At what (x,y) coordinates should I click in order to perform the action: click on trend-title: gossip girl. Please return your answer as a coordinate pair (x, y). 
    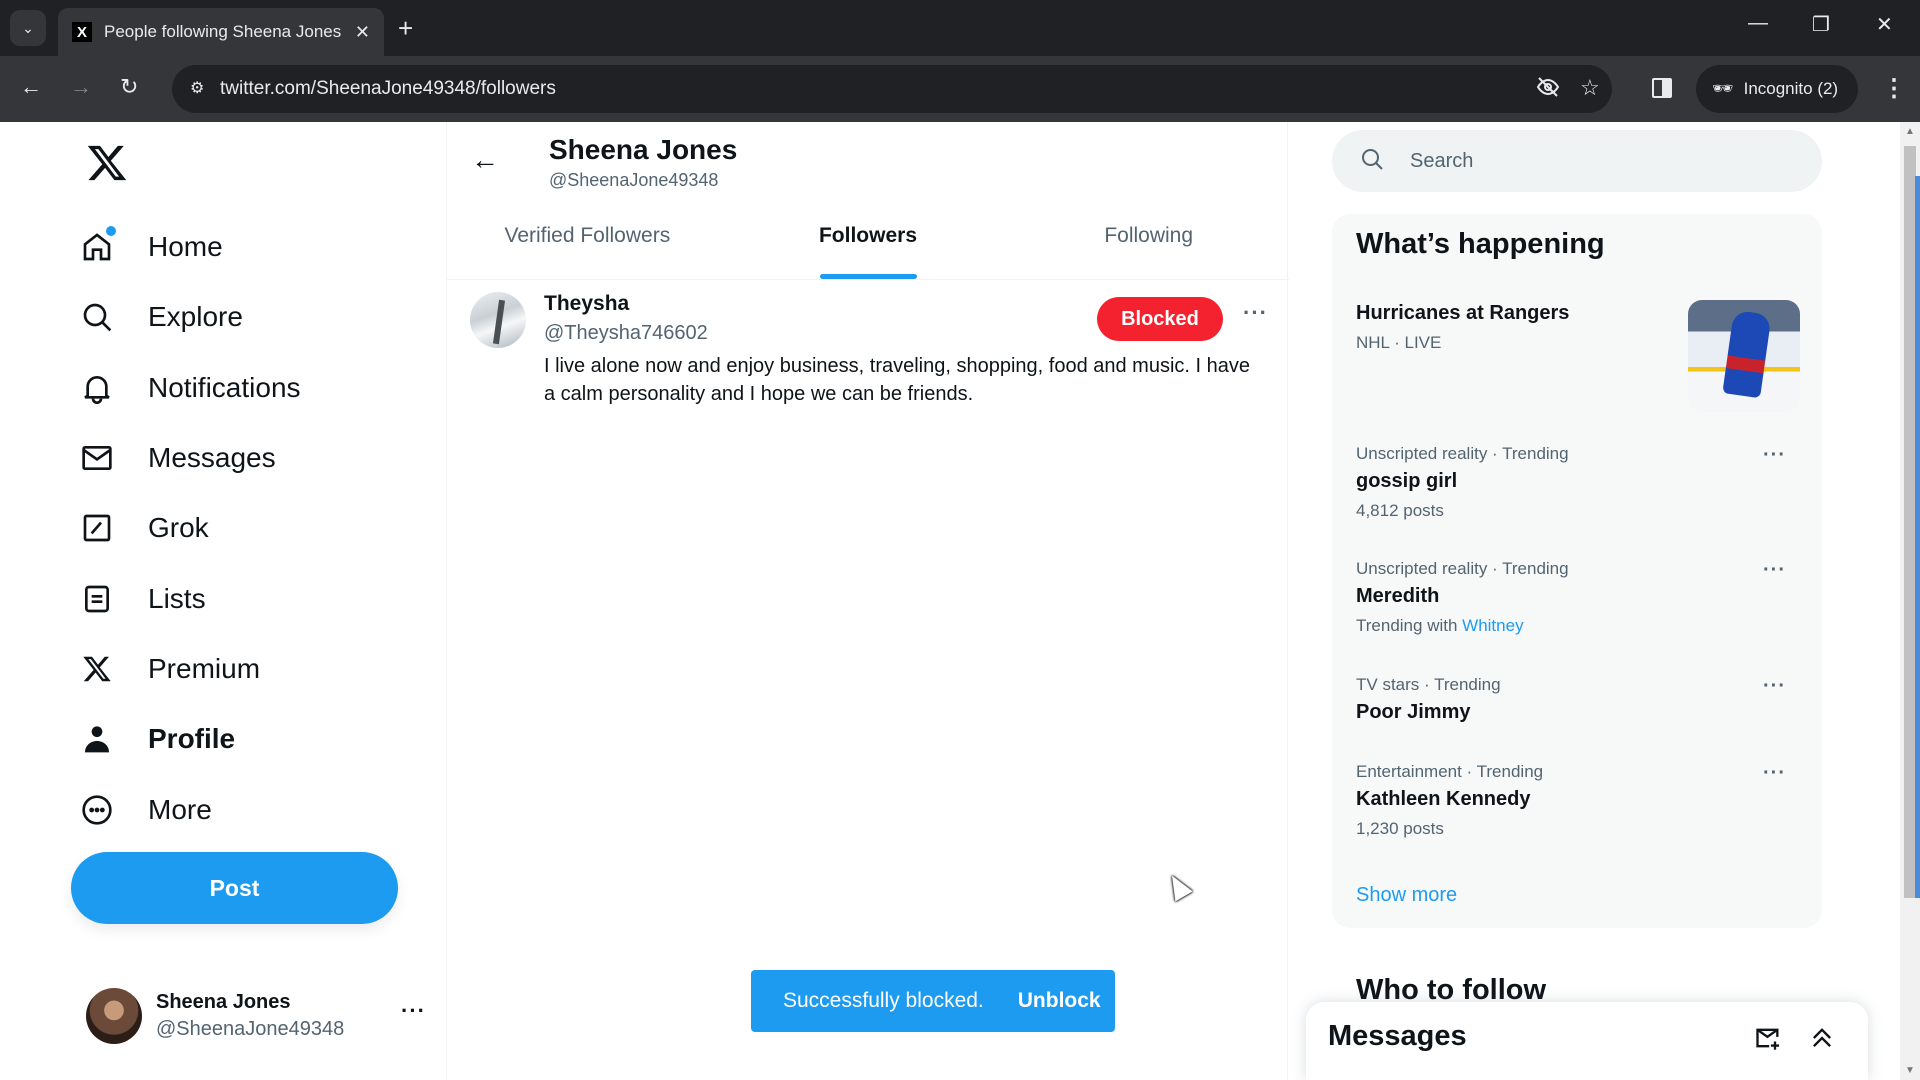
    Looking at the image, I should click on (1407, 481).